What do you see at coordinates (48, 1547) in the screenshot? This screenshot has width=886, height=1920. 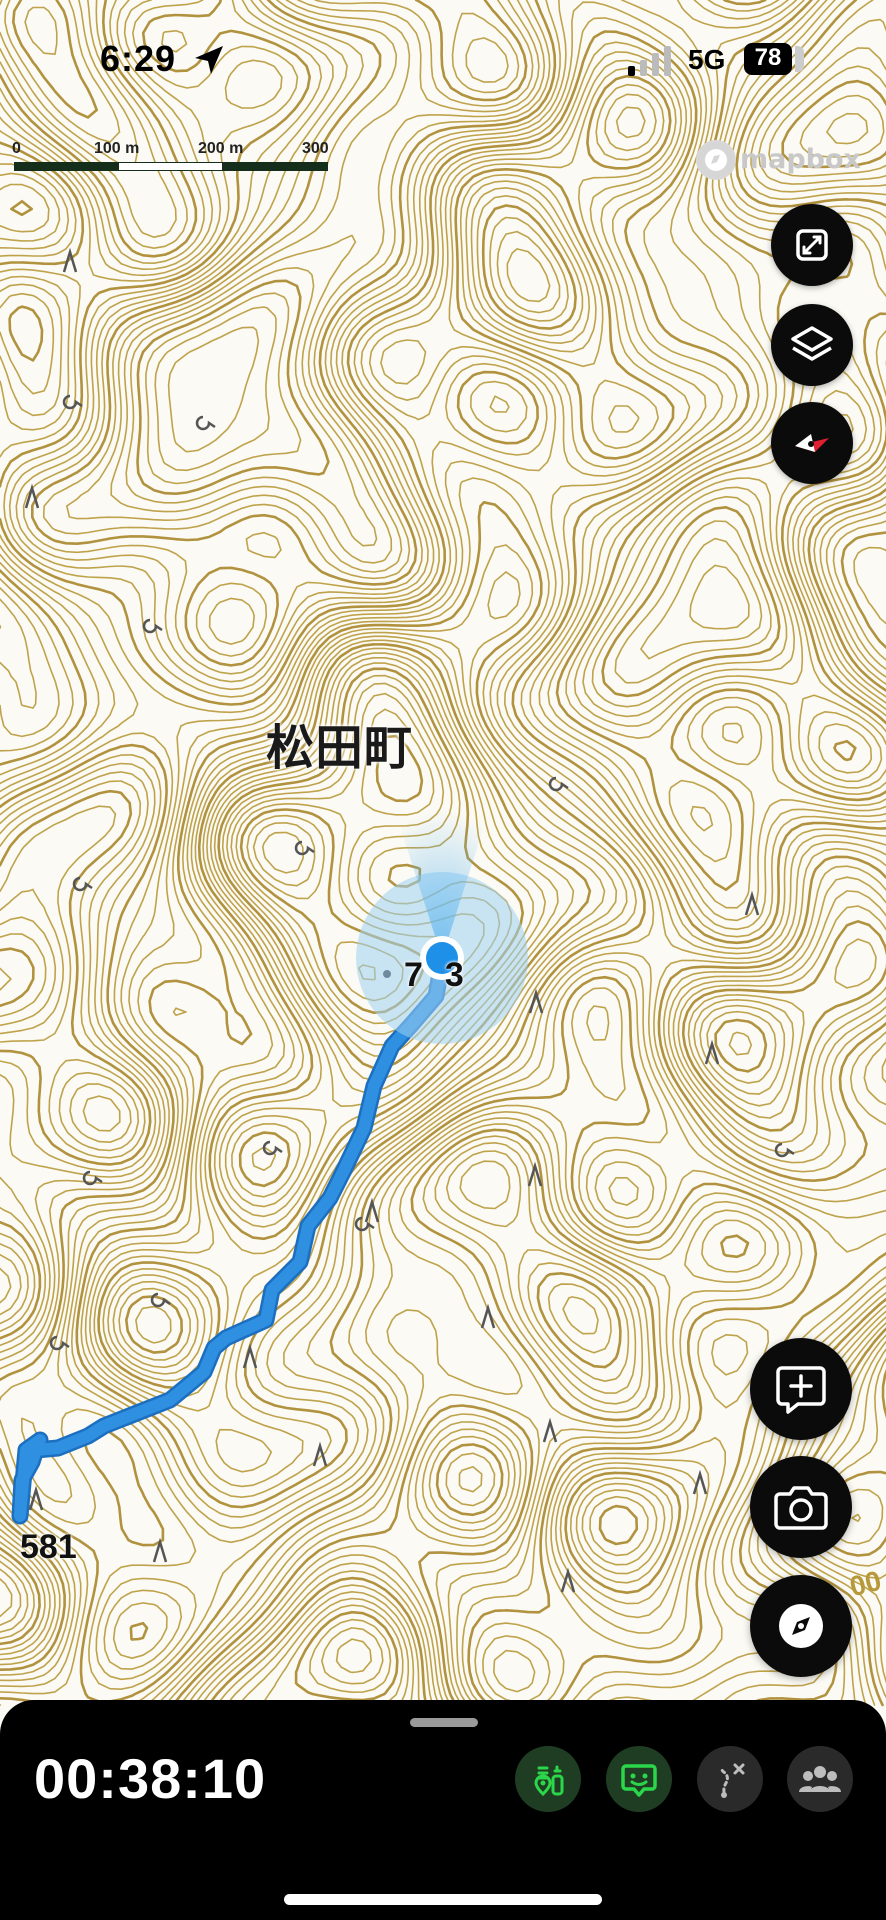 I see `spot-elevation-label: 581` at bounding box center [48, 1547].